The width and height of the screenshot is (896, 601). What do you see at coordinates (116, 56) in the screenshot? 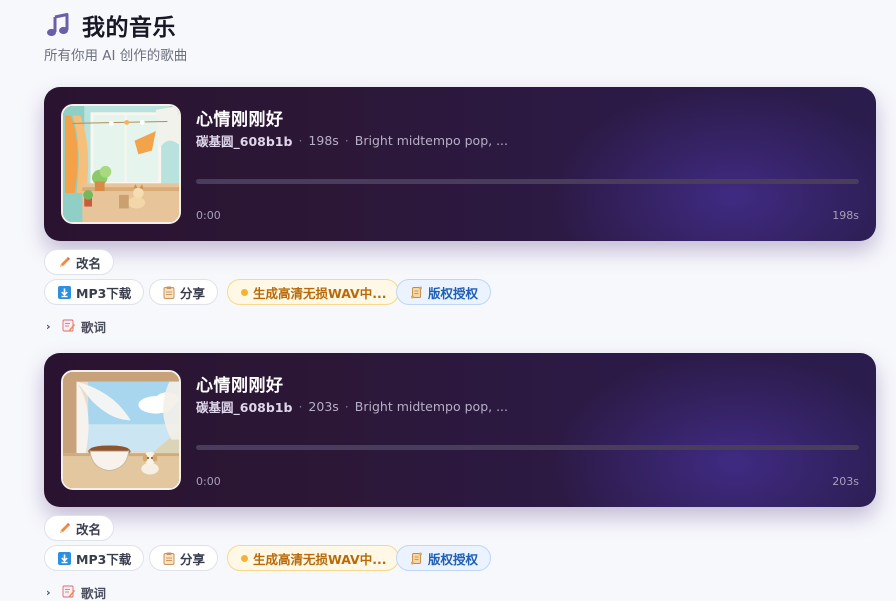
I see `page-subtitle: 所有你用 AI 创作的歌曲` at bounding box center [116, 56].